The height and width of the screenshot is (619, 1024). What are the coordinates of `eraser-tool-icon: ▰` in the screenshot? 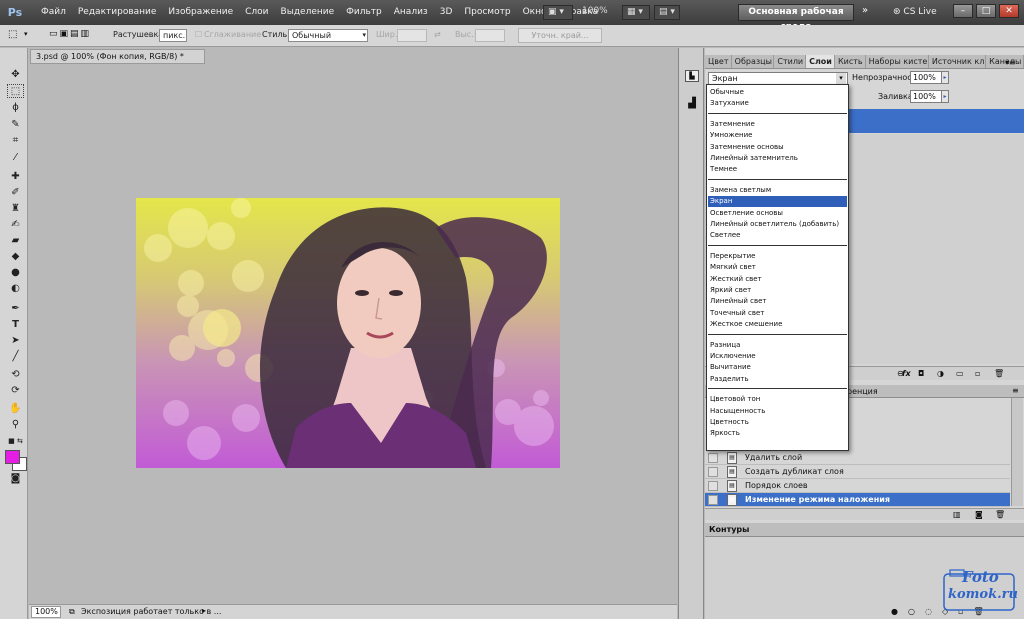 It's located at (15, 241).